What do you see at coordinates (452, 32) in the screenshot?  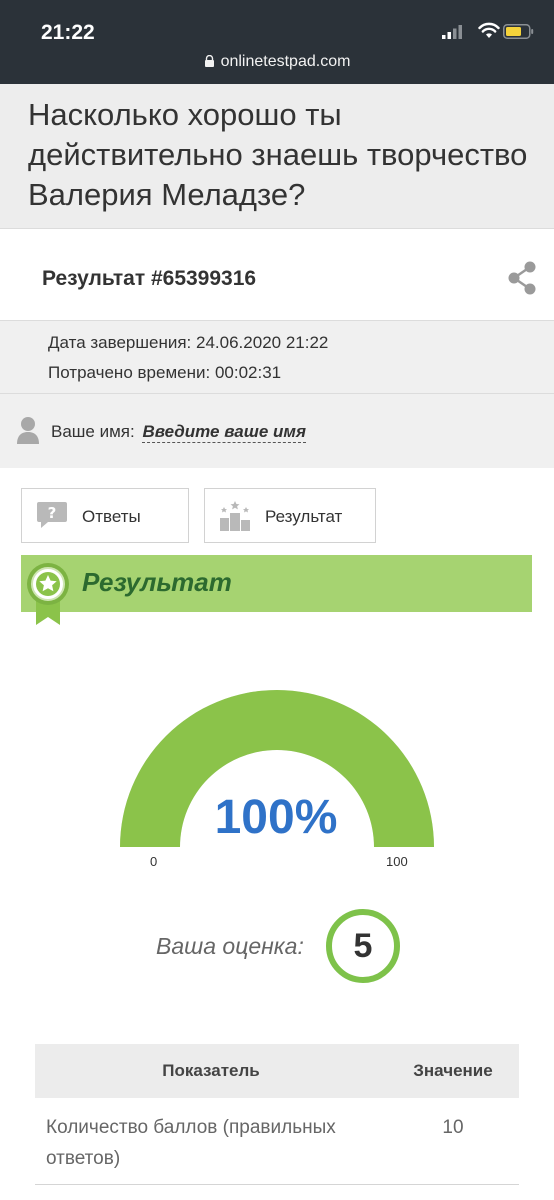 I see `cellular-signal-icon` at bounding box center [452, 32].